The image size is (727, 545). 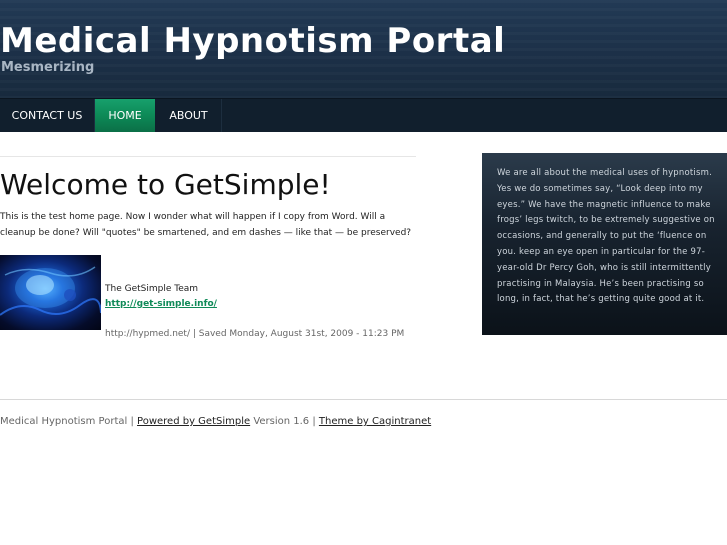 I want to click on nav-item-home: HOME, so click(x=125, y=115).